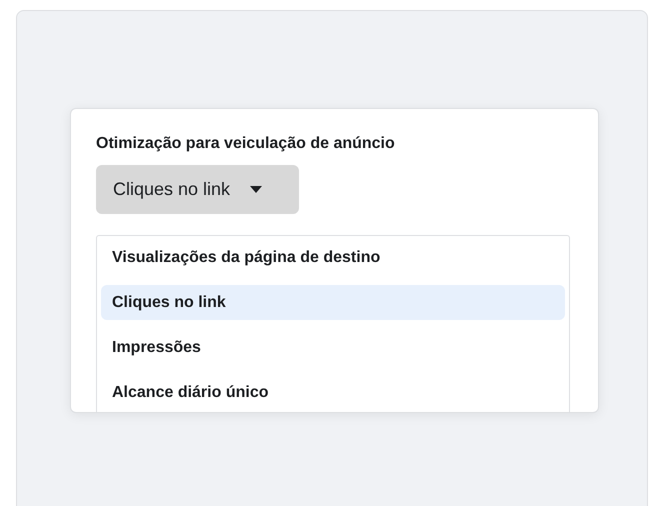  What do you see at coordinates (256, 189) in the screenshot?
I see `caret-icon` at bounding box center [256, 189].